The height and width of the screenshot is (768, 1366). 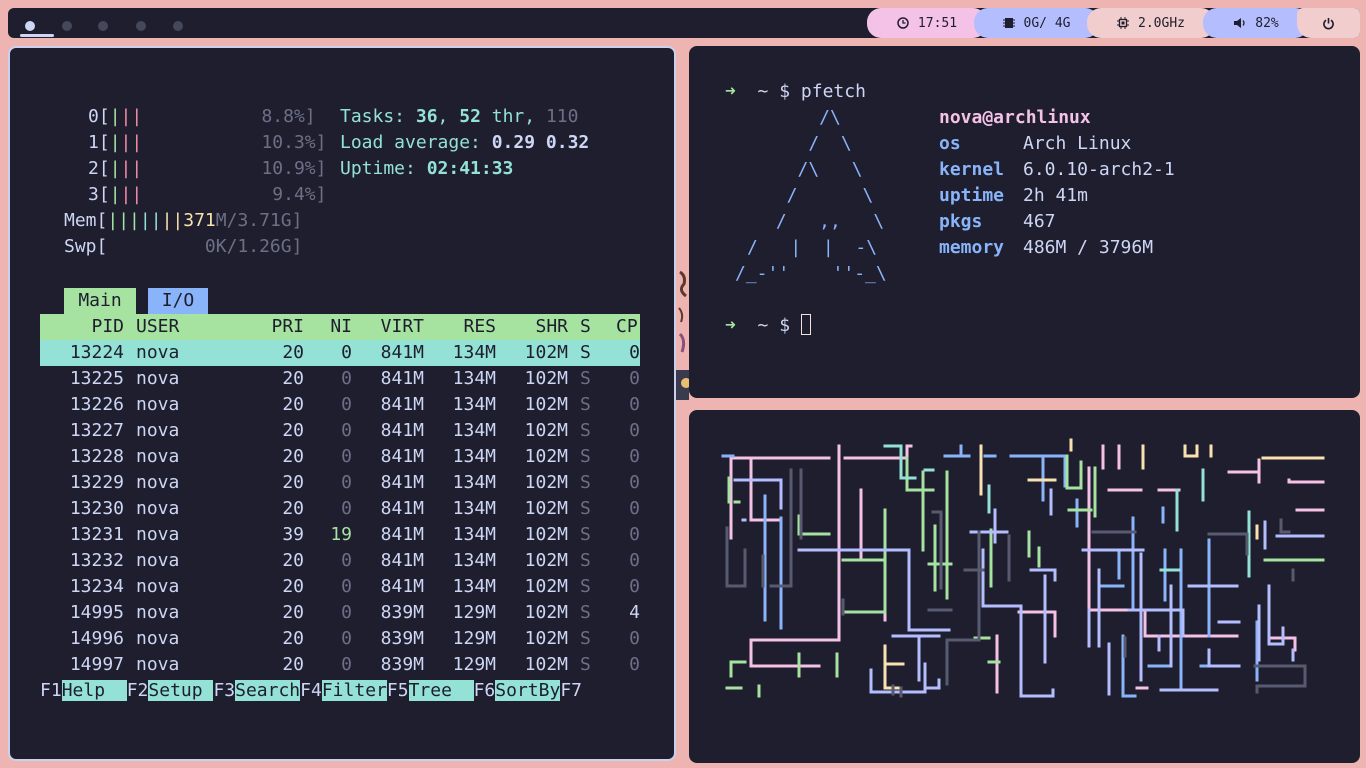 What do you see at coordinates (340, 457) in the screenshot?
I see `table-row: 13228 nova 20 0 841M 134M 102M S 0` at bounding box center [340, 457].